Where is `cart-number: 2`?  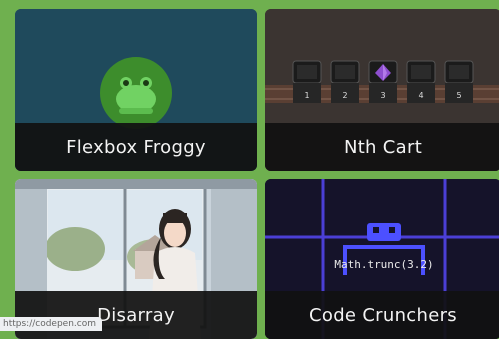 cart-number: 2 is located at coordinates (344, 95).